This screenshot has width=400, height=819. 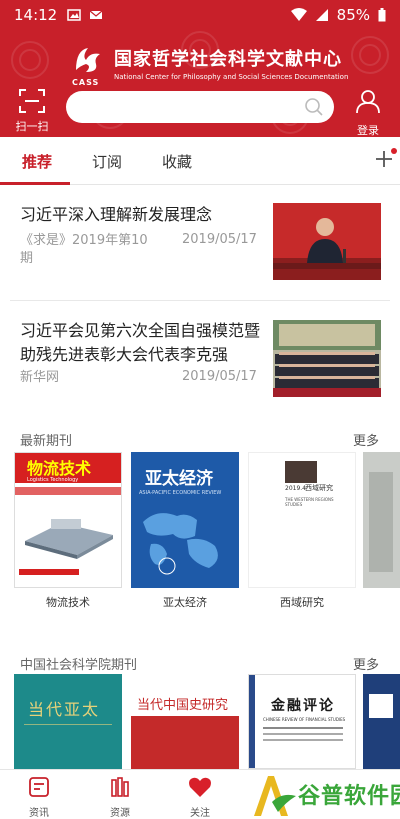 I want to click on news-source: 新华网, so click(x=40, y=377).